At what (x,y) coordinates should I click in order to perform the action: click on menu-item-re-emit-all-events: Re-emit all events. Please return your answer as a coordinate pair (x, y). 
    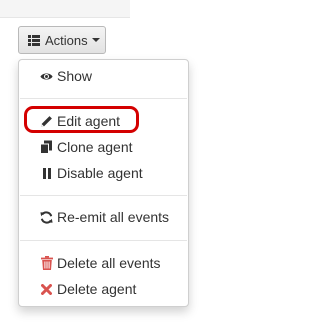
    Looking at the image, I should click on (103, 217).